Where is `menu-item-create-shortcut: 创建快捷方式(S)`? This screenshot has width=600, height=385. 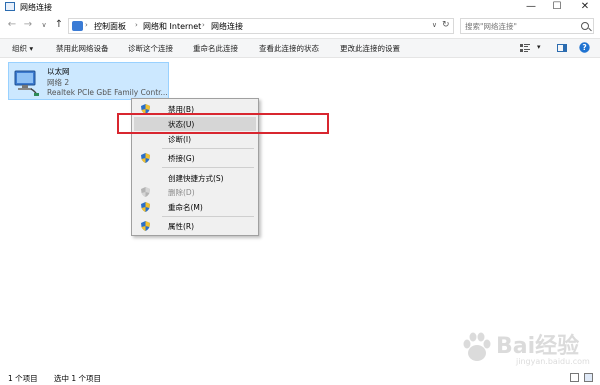 menu-item-create-shortcut: 创建快捷方式(S) is located at coordinates (195, 178).